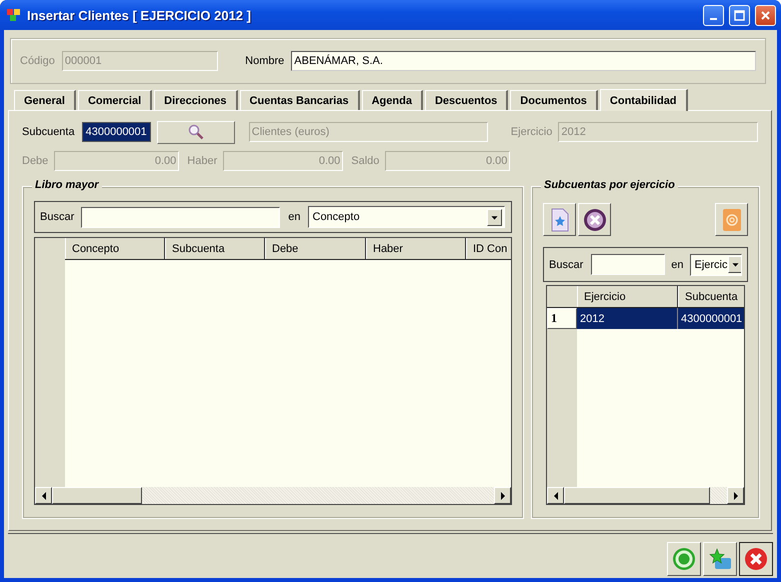 The image size is (781, 582). Describe the element at coordinates (609, 185) in the screenshot. I see `group-title: Subcuentas por ejercicio` at that location.